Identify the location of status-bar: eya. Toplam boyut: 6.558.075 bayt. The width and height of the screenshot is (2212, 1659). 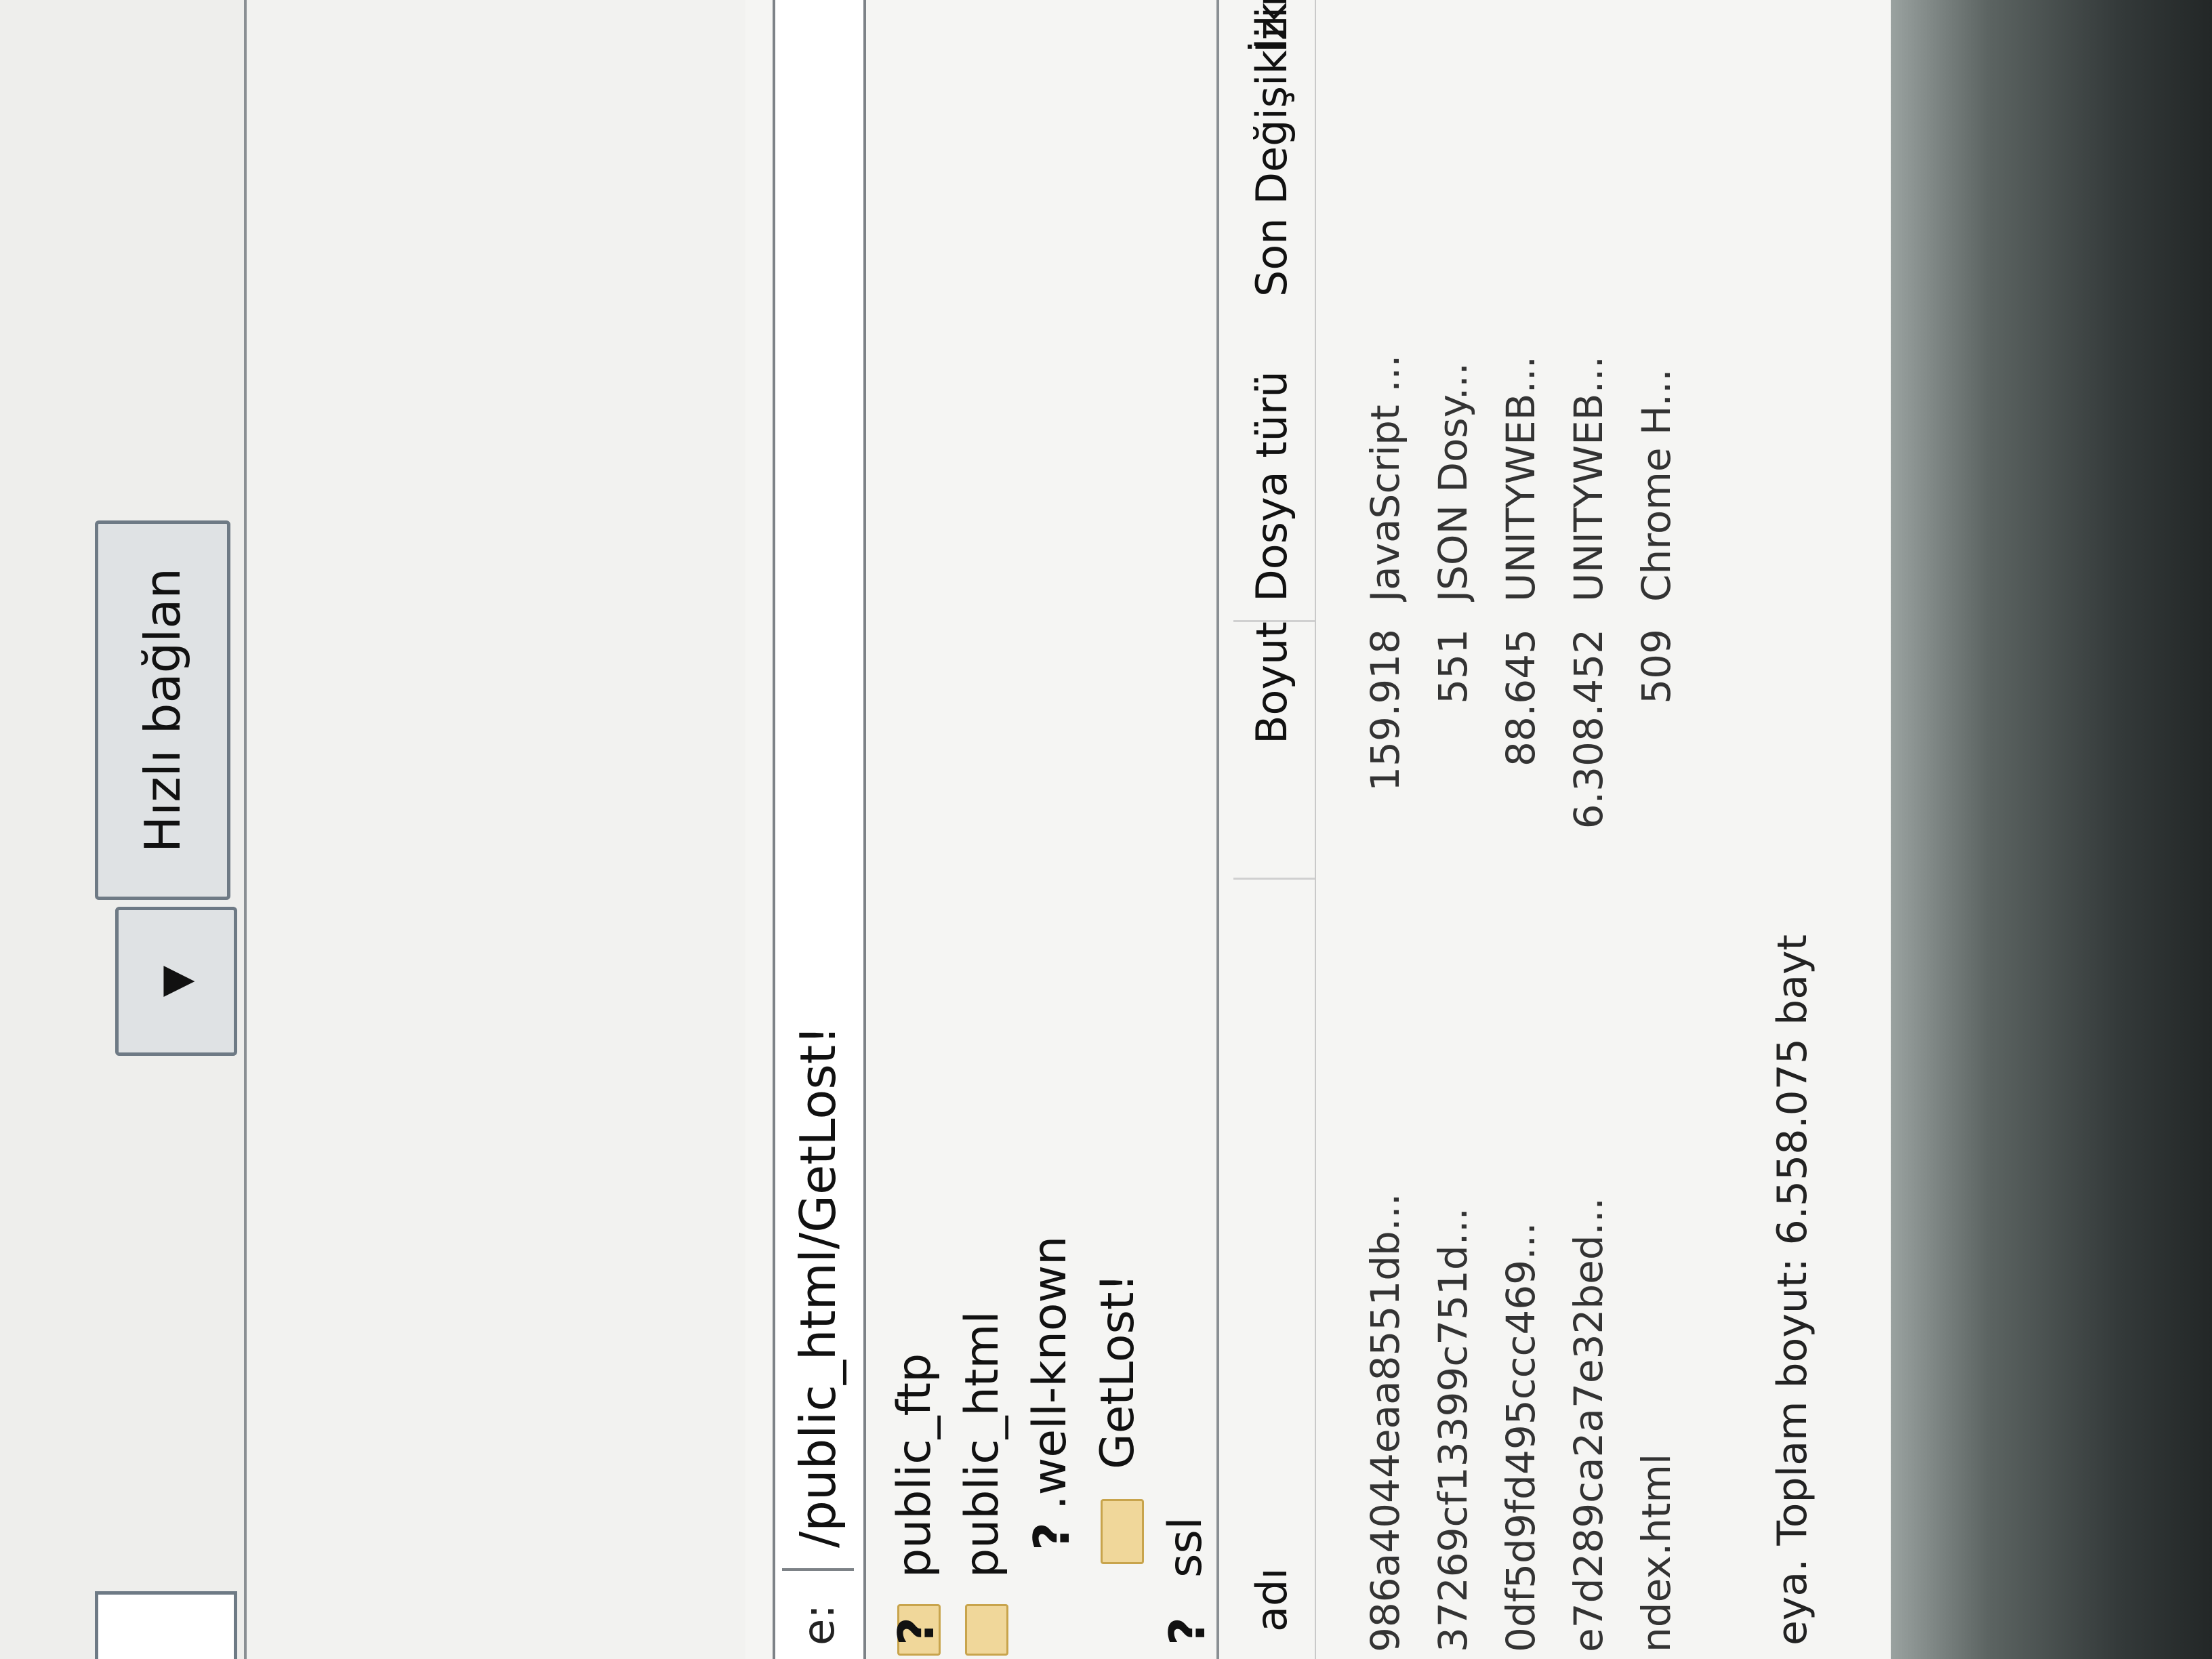
(1792, 1289).